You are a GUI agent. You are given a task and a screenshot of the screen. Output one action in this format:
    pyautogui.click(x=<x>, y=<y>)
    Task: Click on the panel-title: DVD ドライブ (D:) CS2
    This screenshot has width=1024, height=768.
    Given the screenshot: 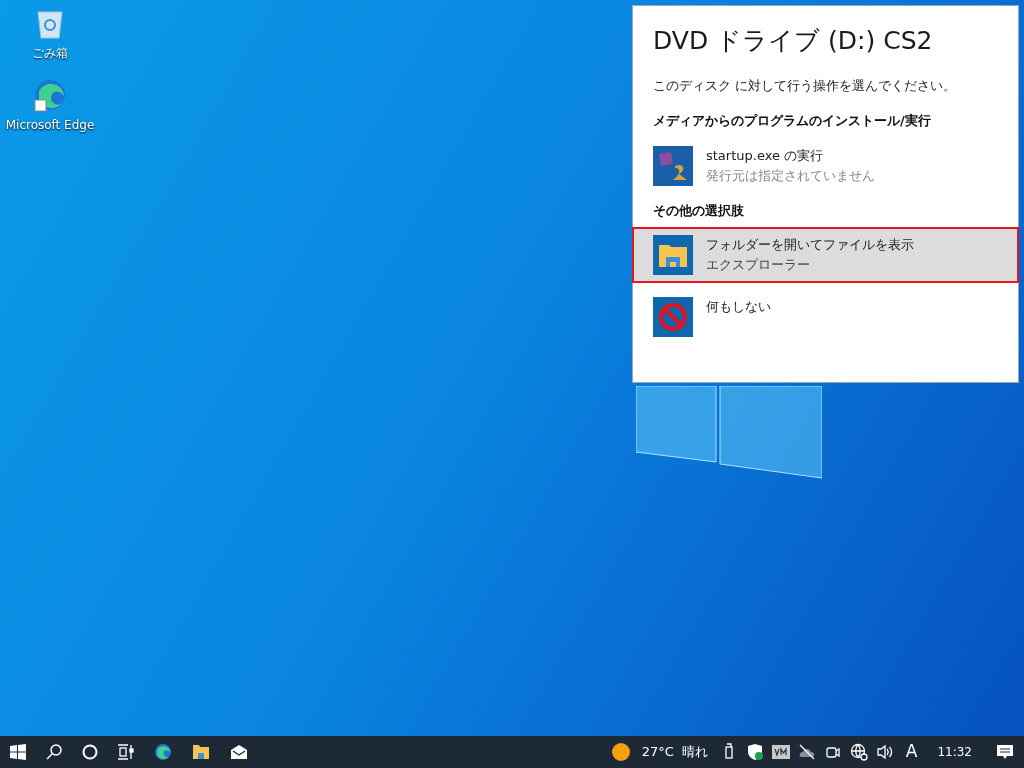 What is the action you would take?
    pyautogui.click(x=793, y=41)
    